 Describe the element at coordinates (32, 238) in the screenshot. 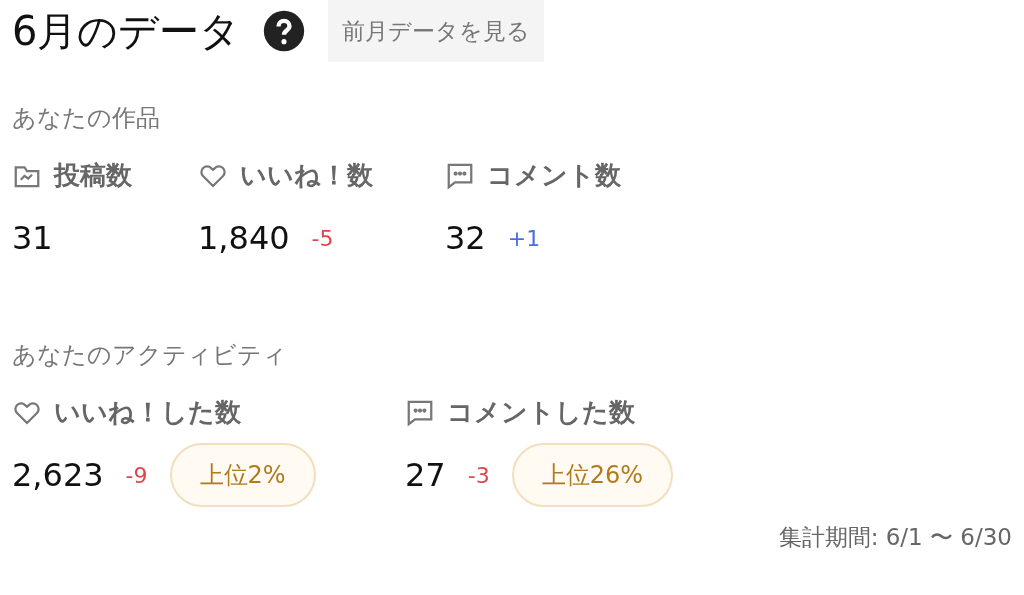

I see `stat-value: 31` at that location.